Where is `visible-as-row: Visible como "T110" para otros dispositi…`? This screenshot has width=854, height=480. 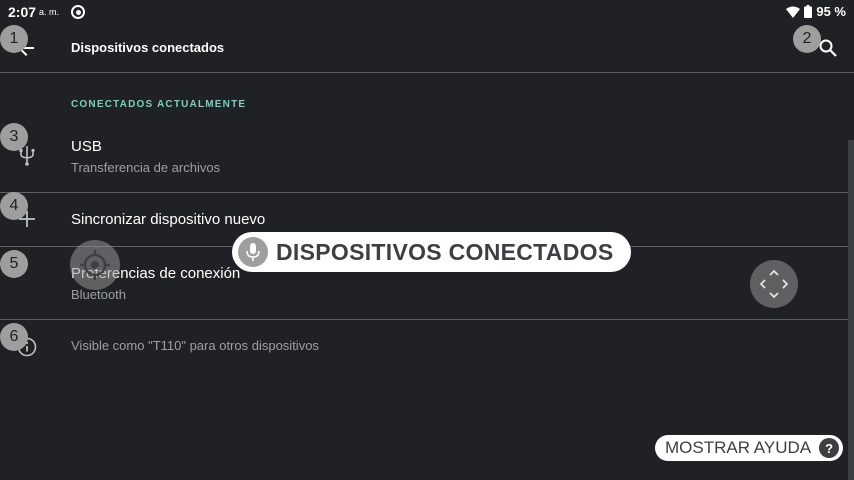
visible-as-row: Visible como "T110" para otros dispositi… is located at coordinates (427, 346).